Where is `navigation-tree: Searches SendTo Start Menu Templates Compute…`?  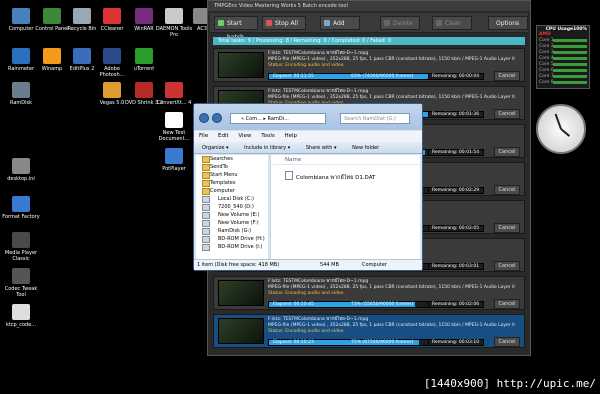 navigation-tree: Searches SendTo Start Menu Templates Compute… is located at coordinates (232, 207).